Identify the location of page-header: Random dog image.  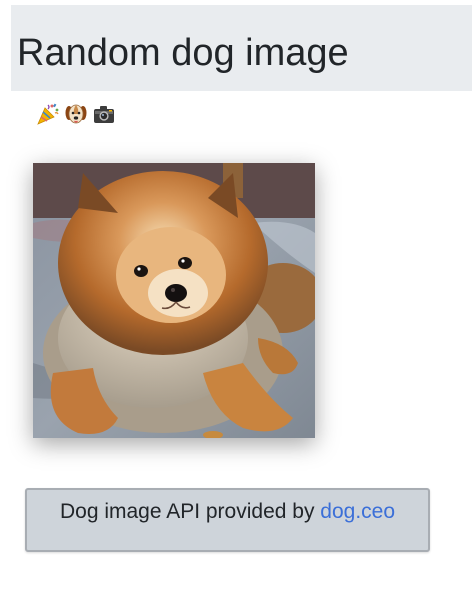
(241, 48).